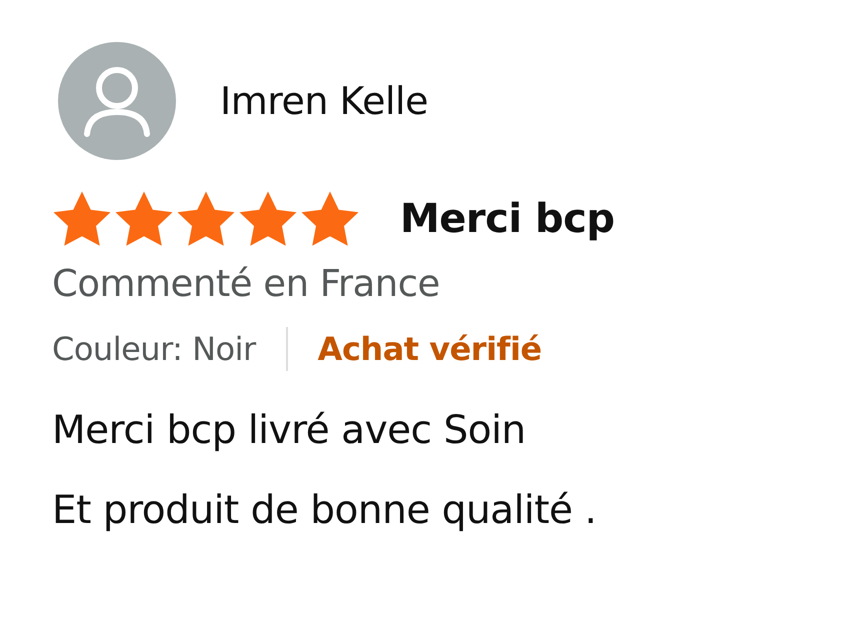  What do you see at coordinates (430, 349) in the screenshot?
I see `verified-purchase-label: Achat vérifié` at bounding box center [430, 349].